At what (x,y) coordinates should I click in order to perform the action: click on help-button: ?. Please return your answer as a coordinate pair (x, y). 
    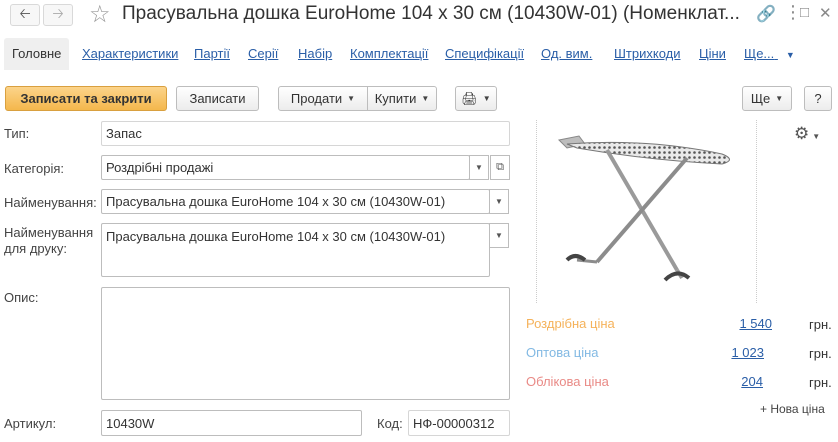
    Looking at the image, I should click on (818, 98).